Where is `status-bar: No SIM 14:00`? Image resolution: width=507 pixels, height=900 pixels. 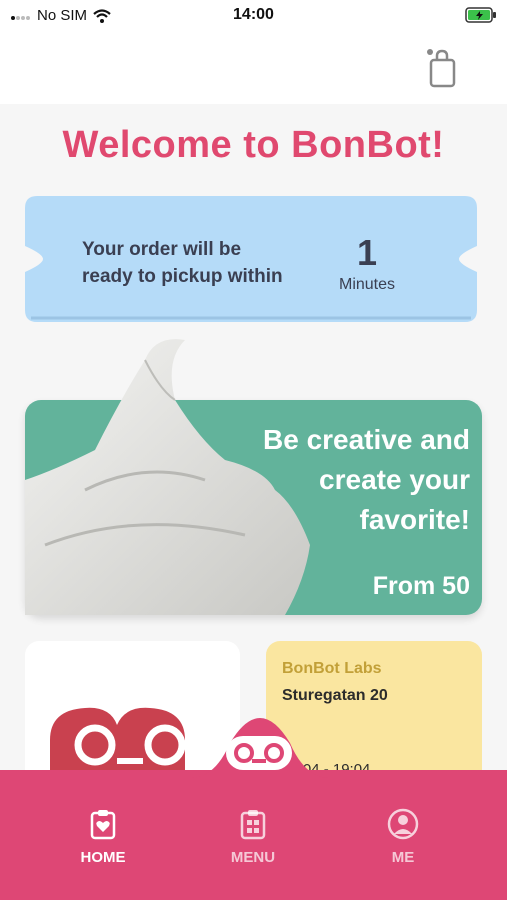
status-bar: No SIM 14:00 is located at coordinates (253, 16).